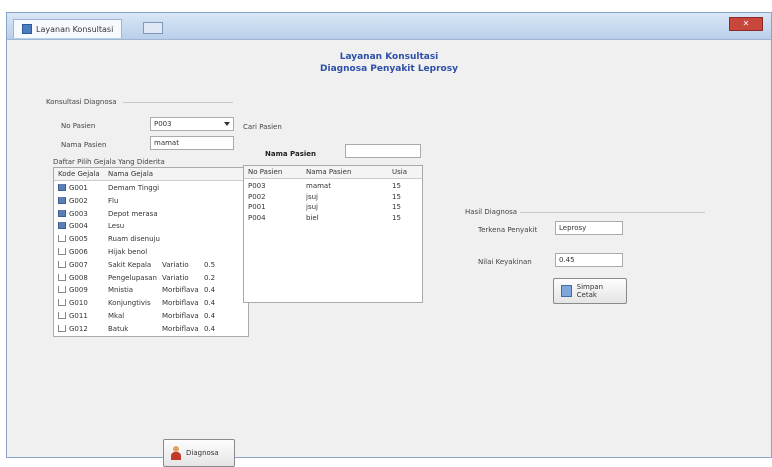 Image resolution: width=772 pixels, height=467 pixels. I want to click on table-row: G006 Hijak benol, so click(151, 252).